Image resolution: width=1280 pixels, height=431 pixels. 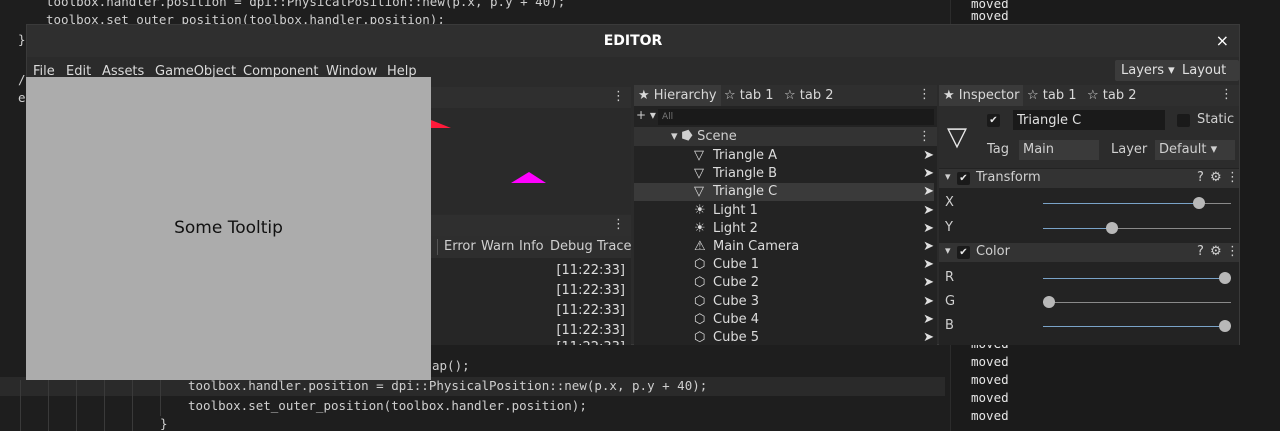 I want to click on layout-dropdown: Layout ▾, so click(x=1207, y=79).